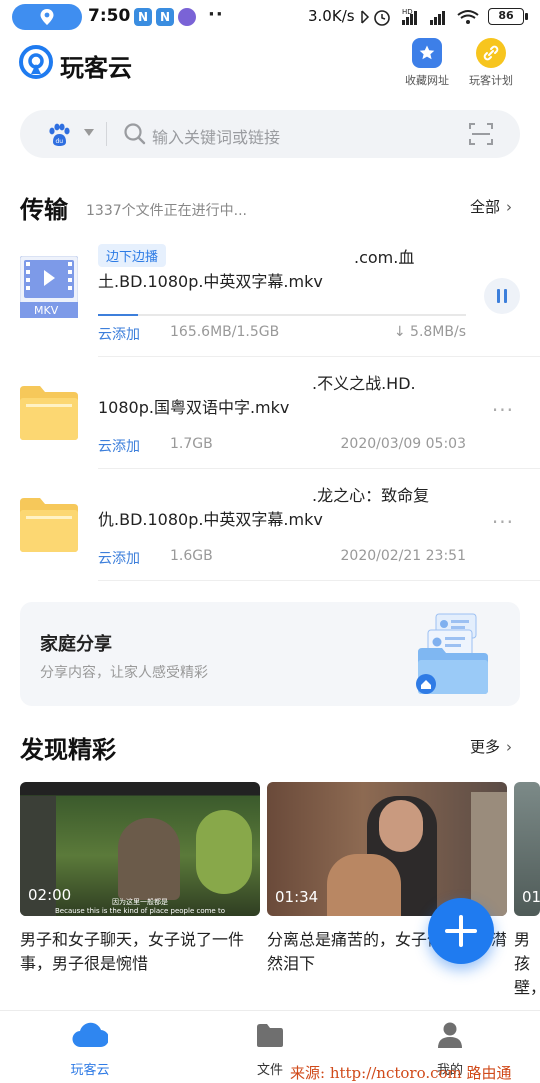 The height and width of the screenshot is (1083, 540). I want to click on file-name-line2: 土.BD.1080p.中英双字幕.mkv, so click(210, 281).